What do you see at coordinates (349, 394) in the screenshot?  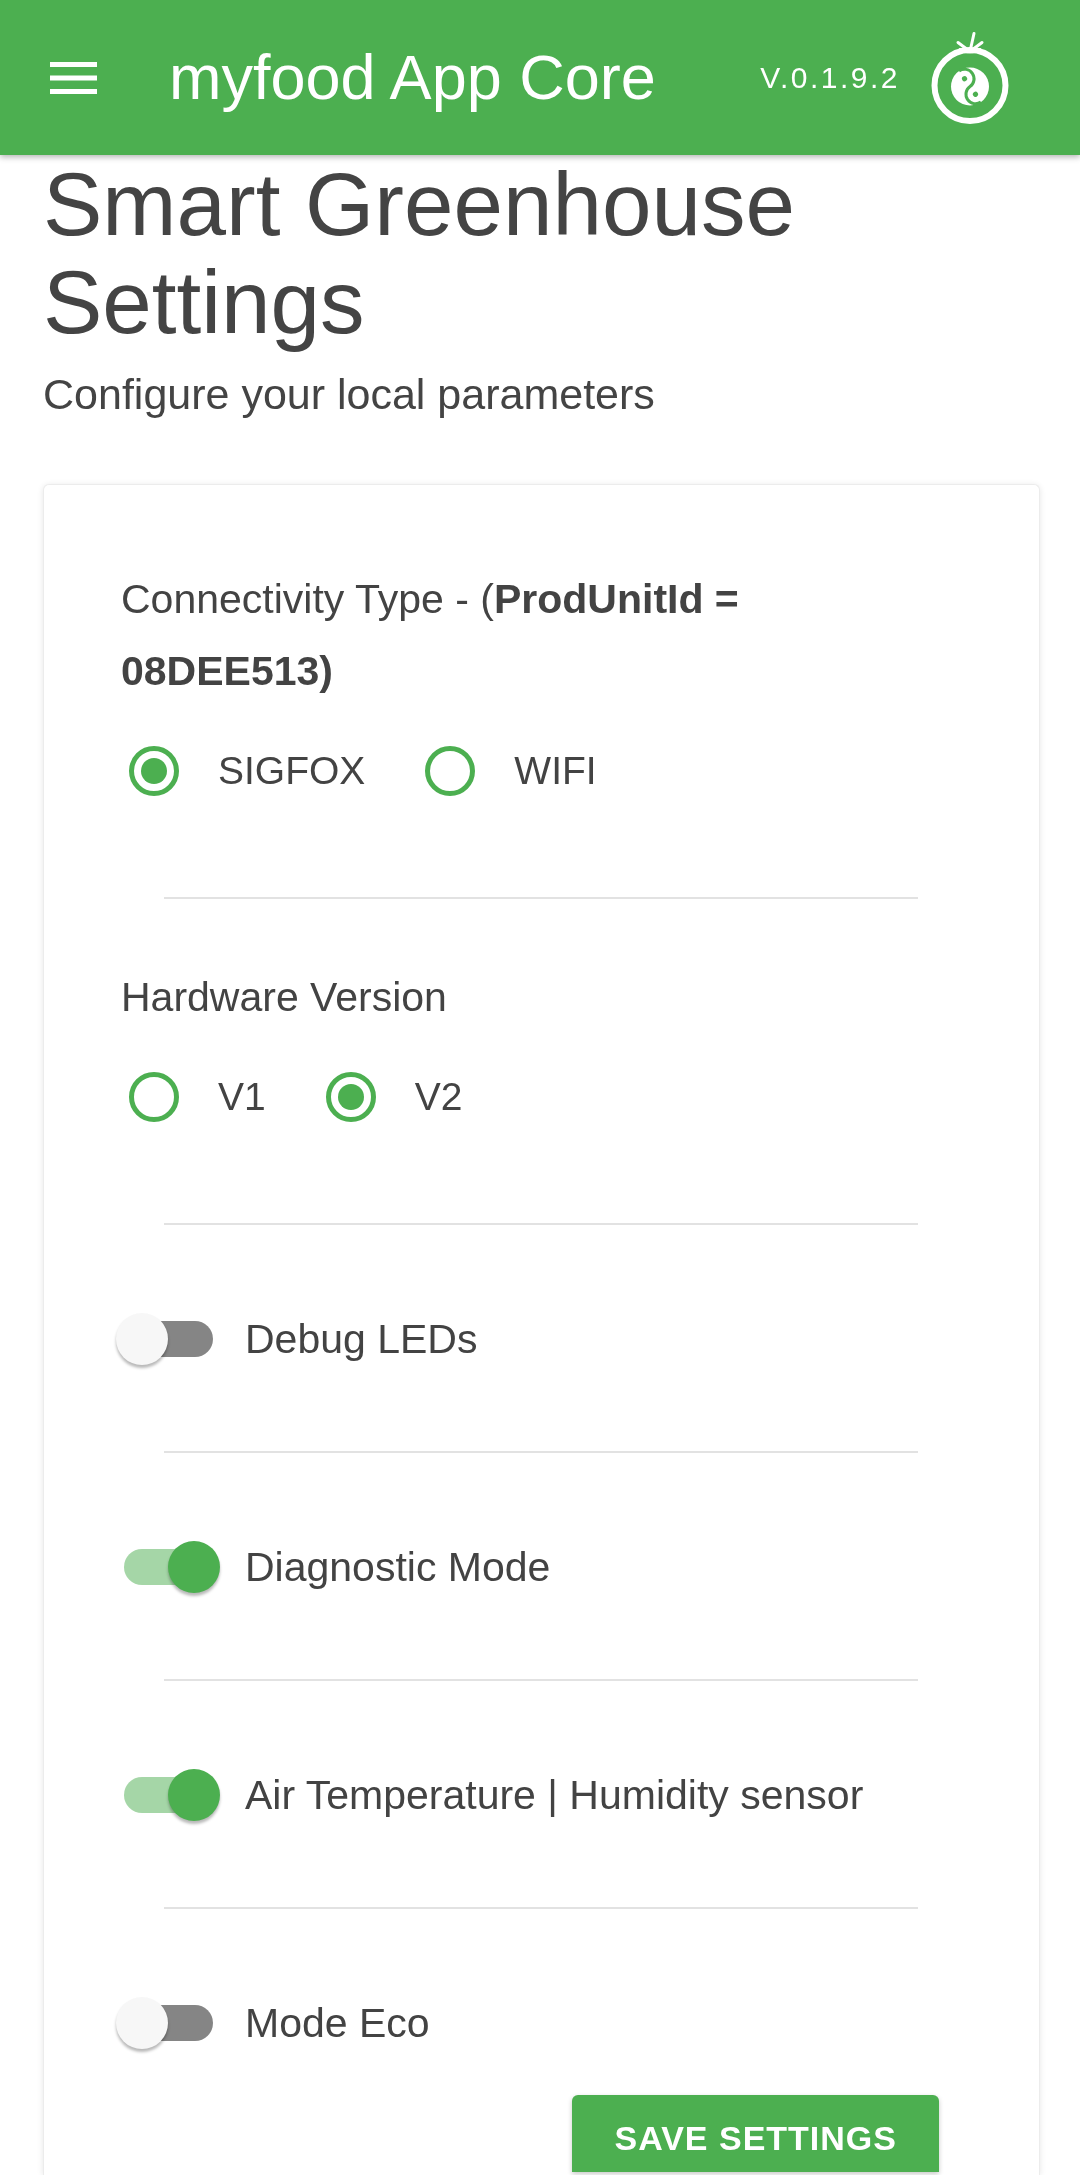 I see `page-subtitle: Configure your local parameters` at bounding box center [349, 394].